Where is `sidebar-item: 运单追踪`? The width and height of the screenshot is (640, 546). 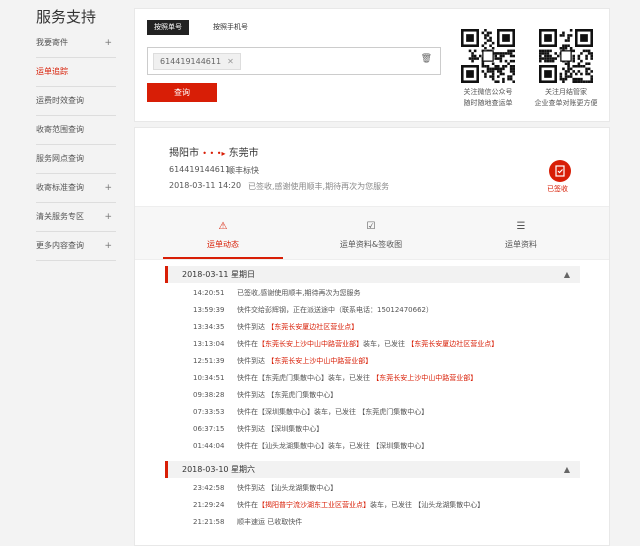
sidebar-item: 运单追踪 is located at coordinates (76, 72).